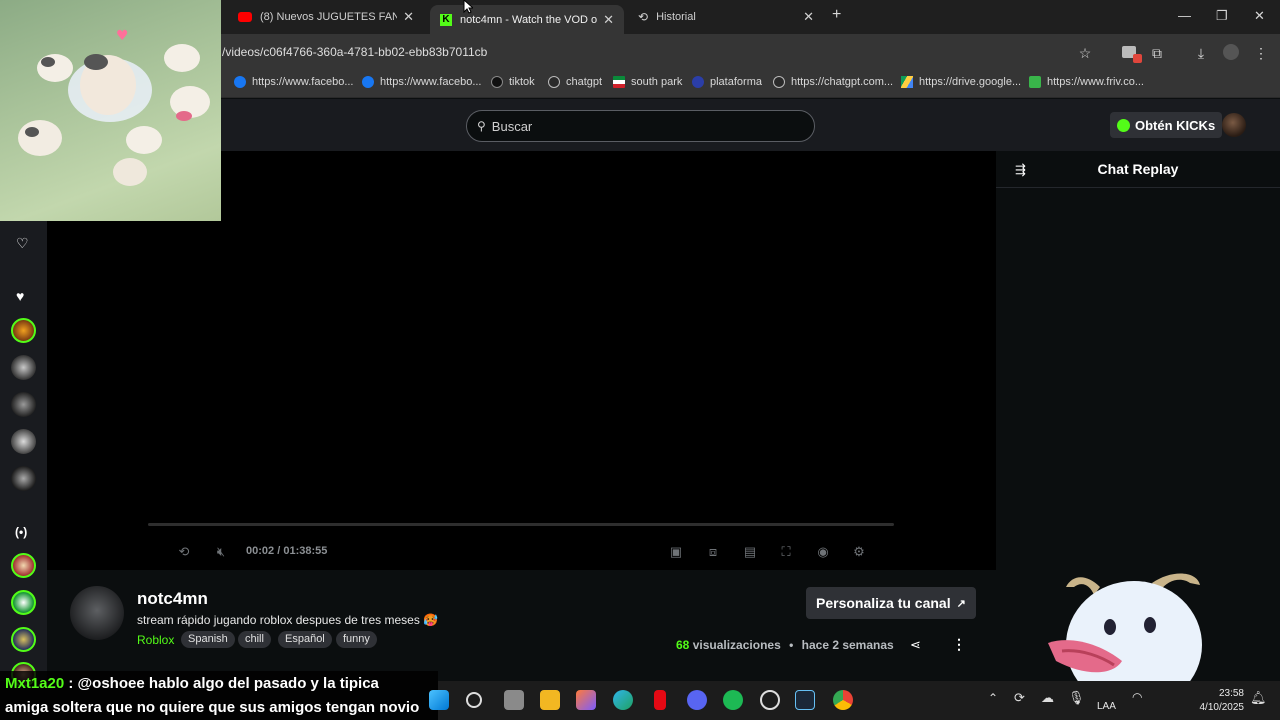 The image size is (1280, 720). I want to click on profile-avatar, so click(1231, 53).